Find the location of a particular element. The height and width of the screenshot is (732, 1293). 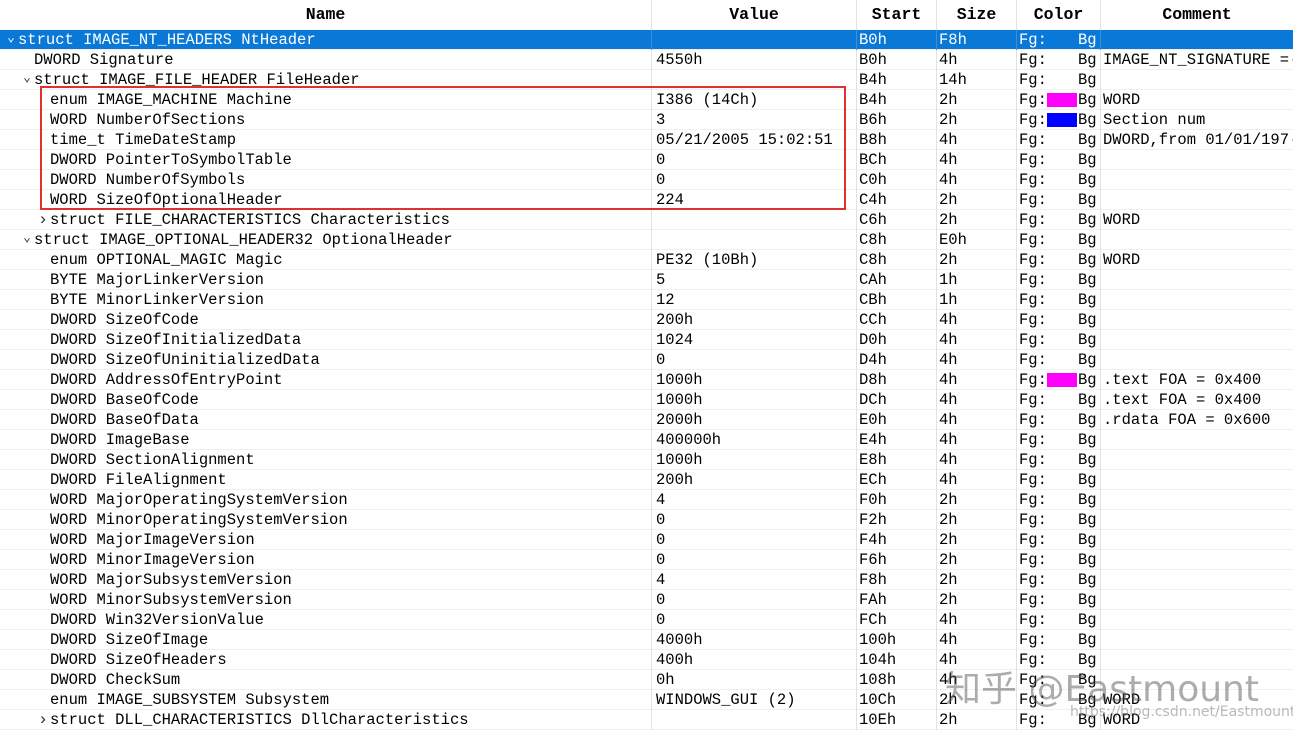

start-cell: DCh is located at coordinates (897, 400).